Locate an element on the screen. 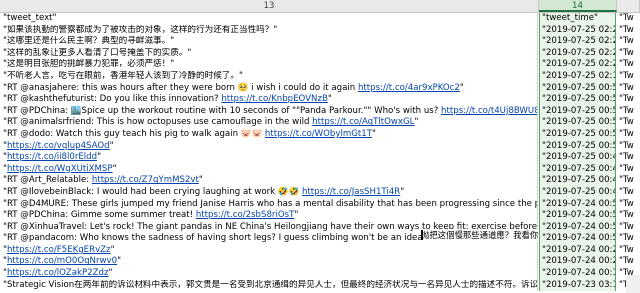 This screenshot has width=640, height=293. text-cursor is located at coordinates (422, 235).